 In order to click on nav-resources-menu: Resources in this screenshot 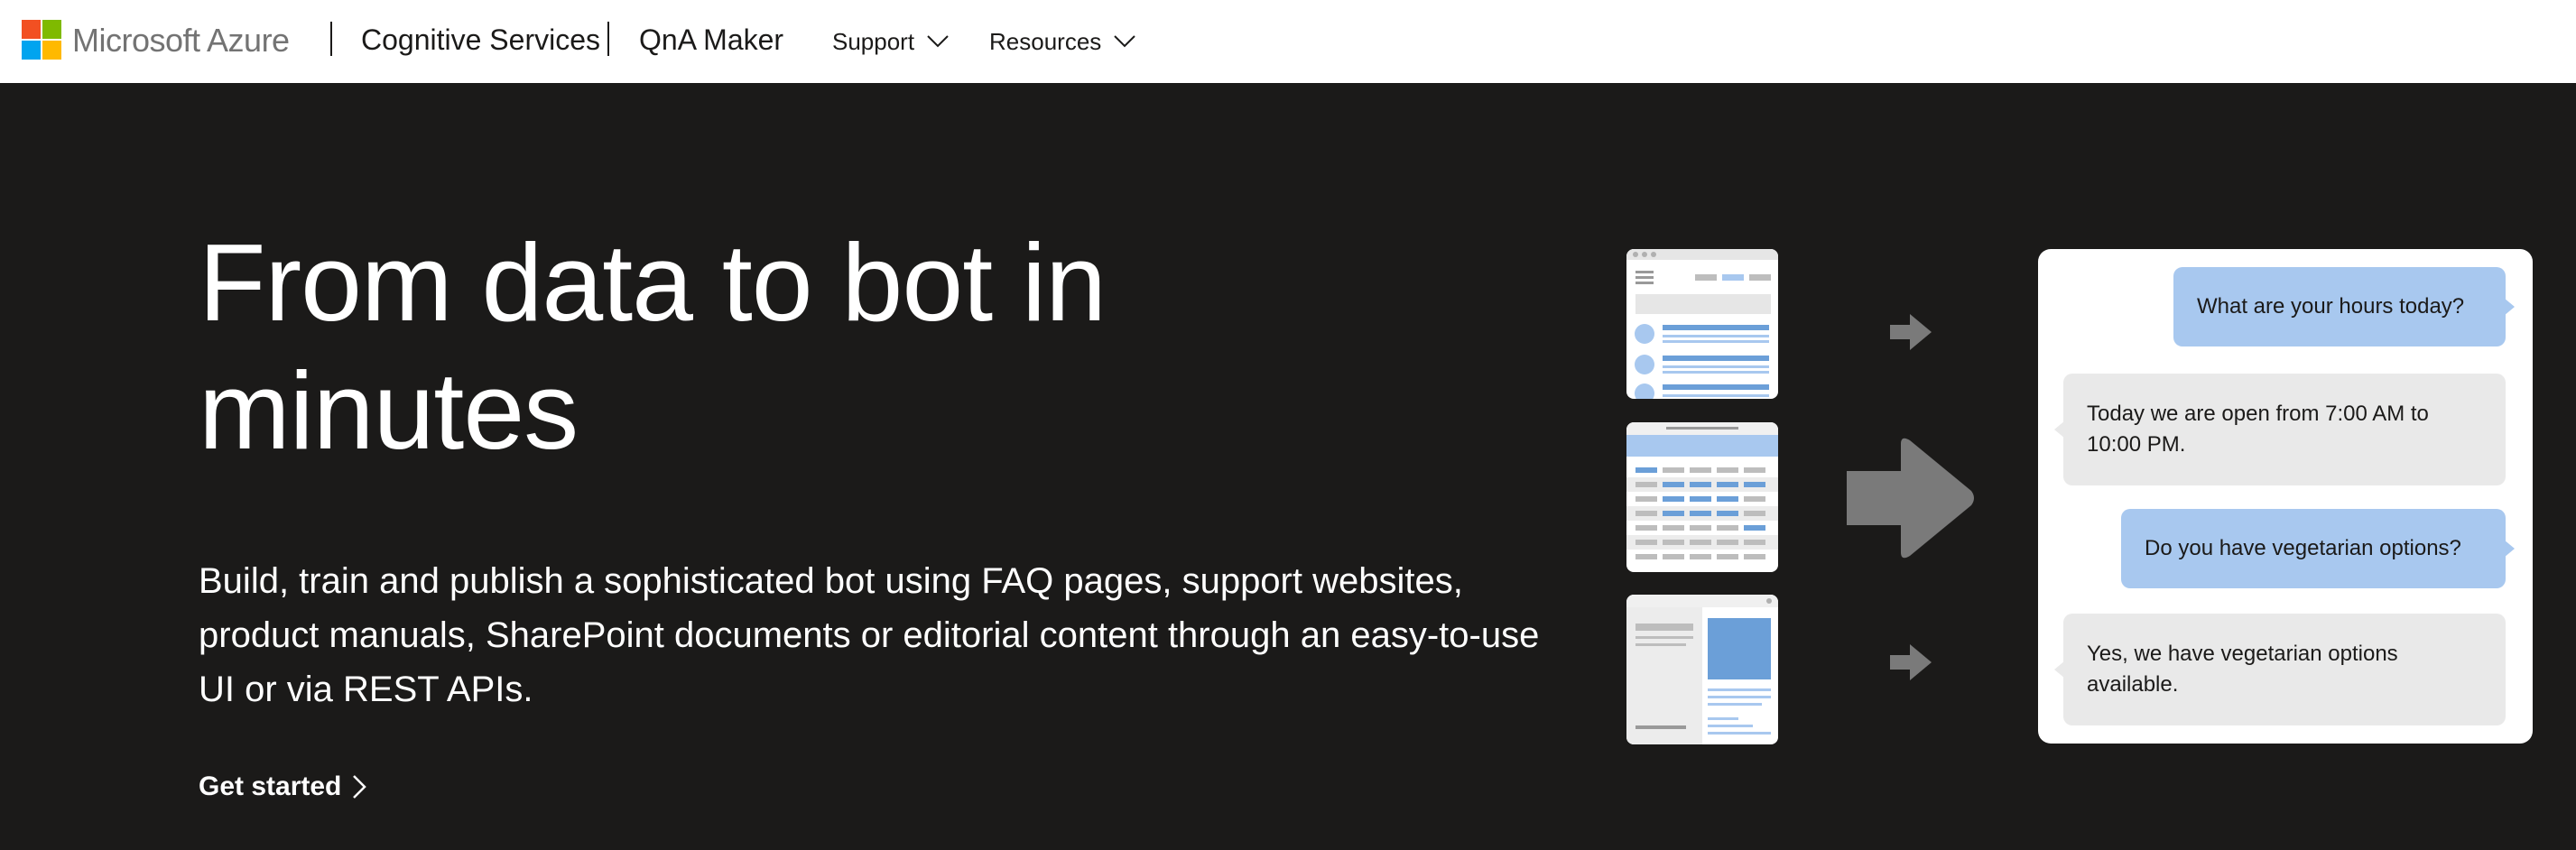, I will do `click(1062, 41)`.